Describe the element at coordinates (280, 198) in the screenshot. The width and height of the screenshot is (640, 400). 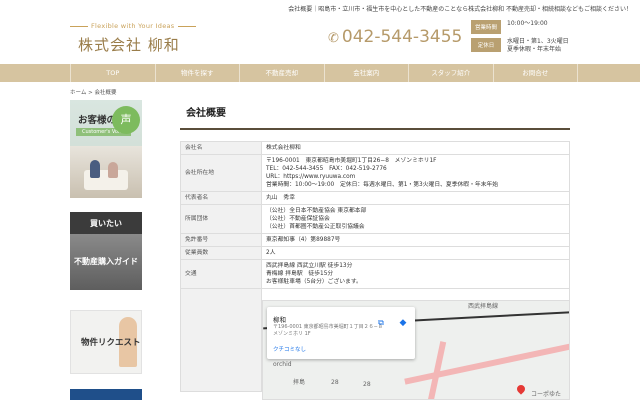
I see `row-line: 丸山 秀幸` at that location.